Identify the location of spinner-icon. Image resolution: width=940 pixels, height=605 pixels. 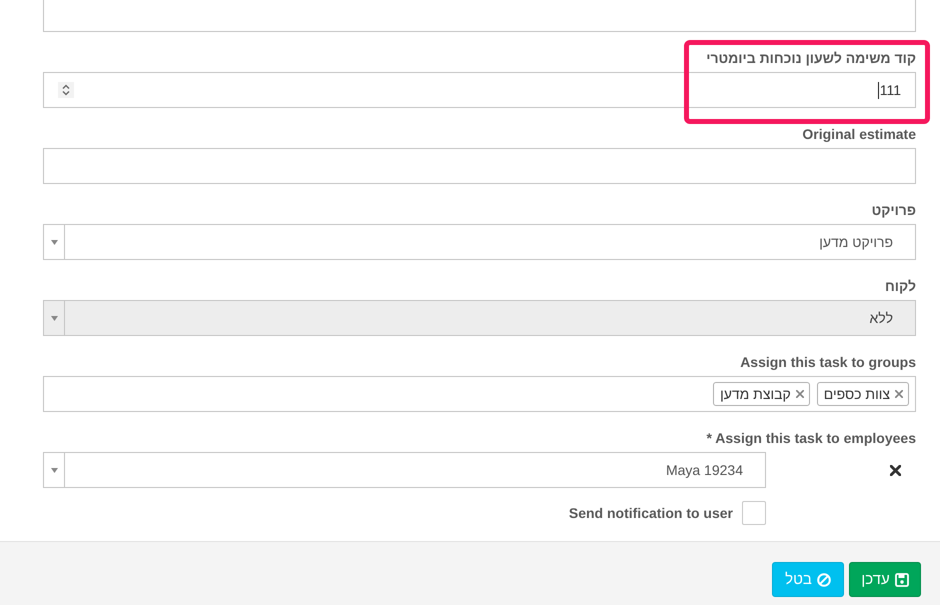
(66, 90).